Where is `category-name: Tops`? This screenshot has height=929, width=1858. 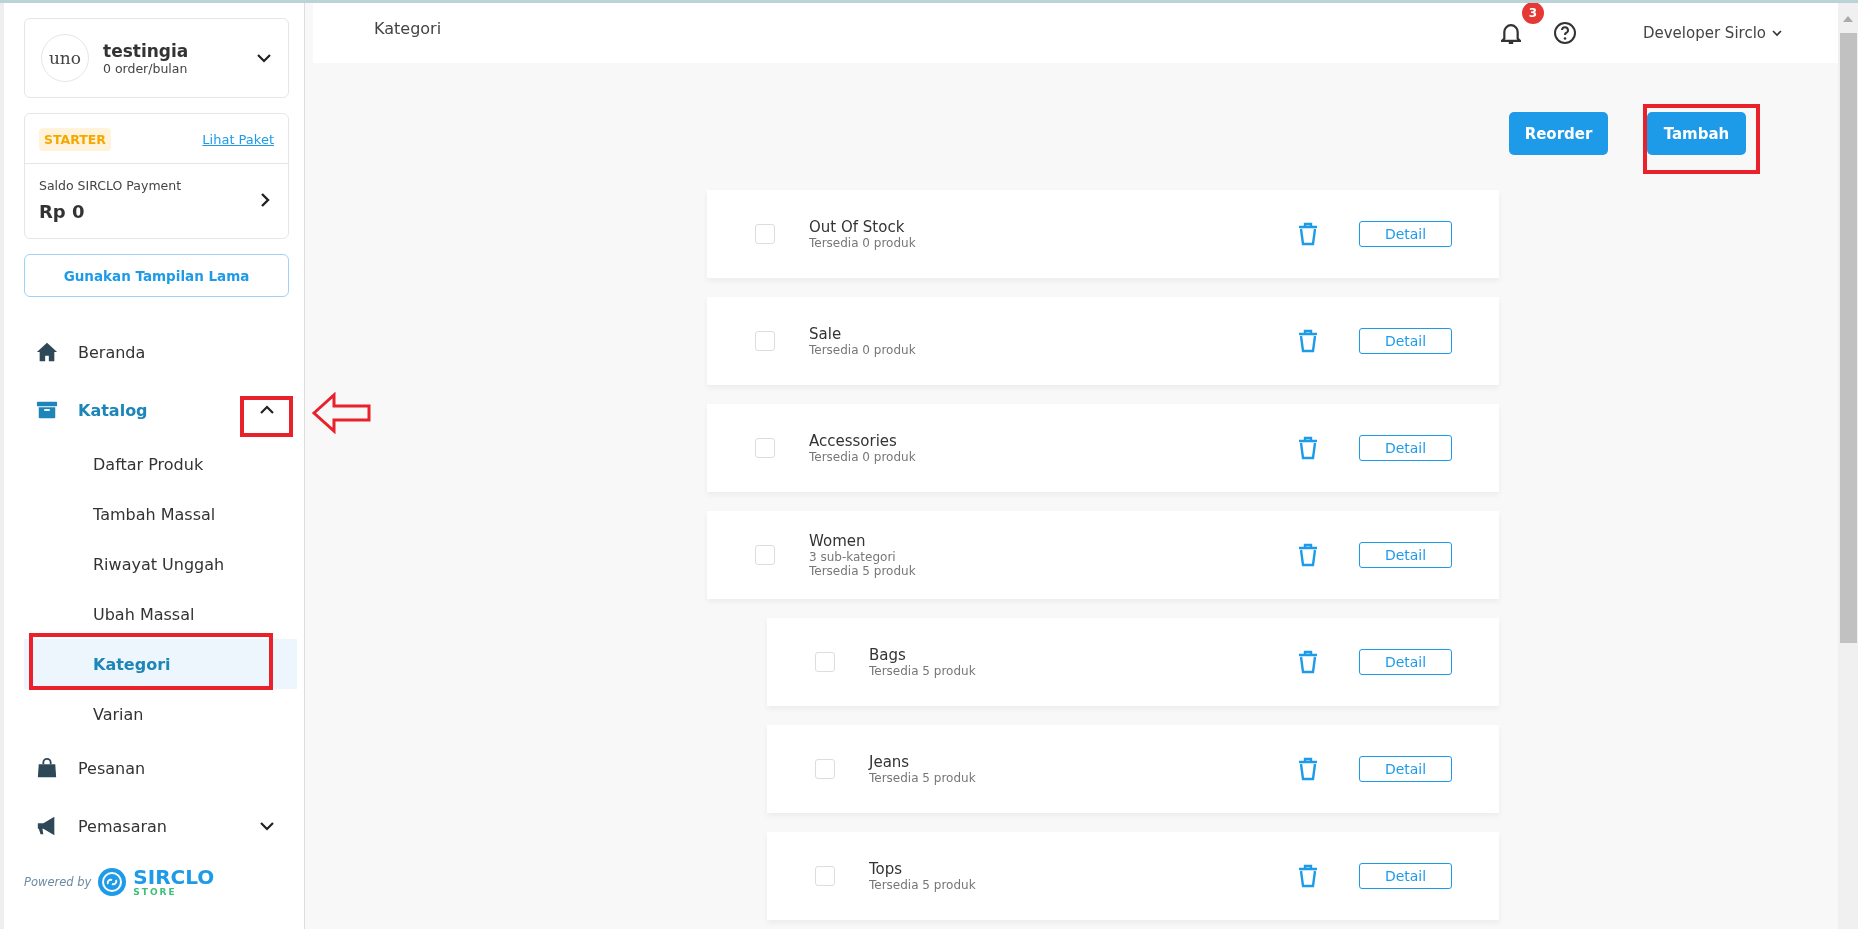 category-name: Tops is located at coordinates (886, 869).